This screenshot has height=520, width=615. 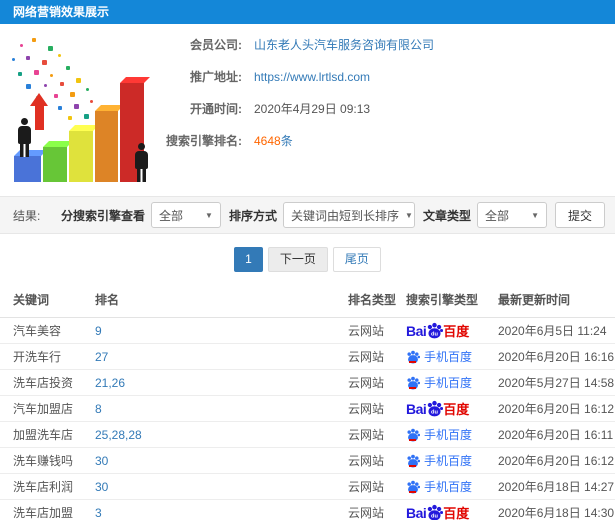 What do you see at coordinates (307, 299) in the screenshot?
I see `table-header-row: 关键词 排名 排名类型 搜索引擎类型 最新更新时间` at bounding box center [307, 299].